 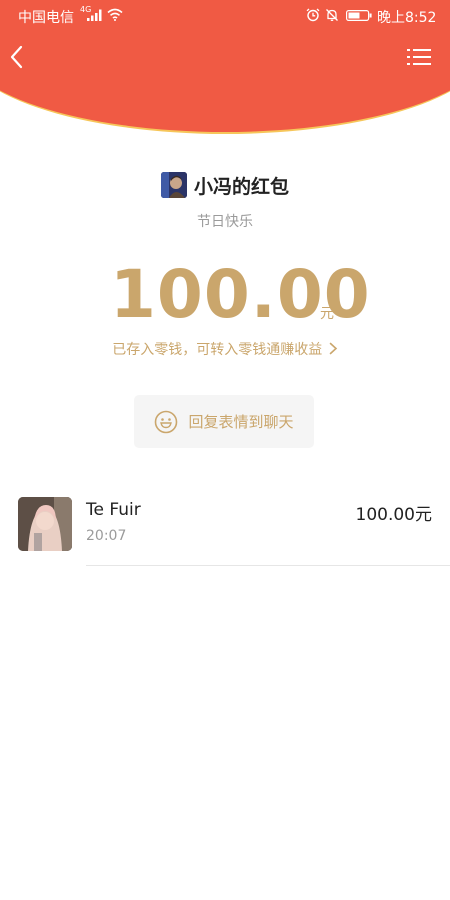 What do you see at coordinates (45, 524) in the screenshot?
I see `receiver-avatar` at bounding box center [45, 524].